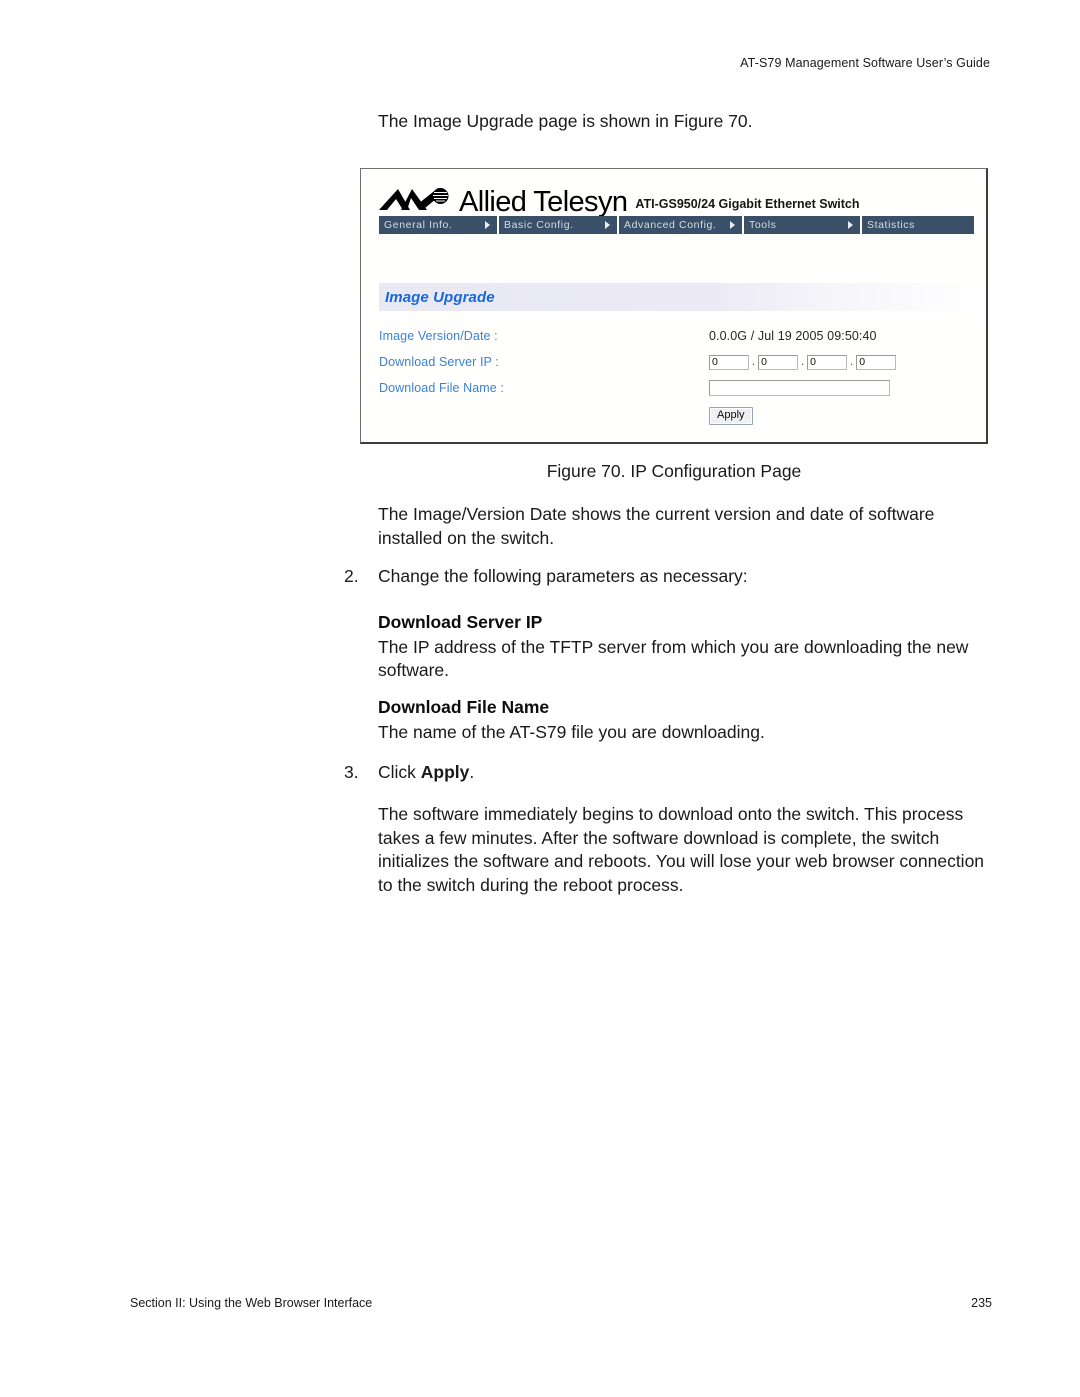 The image size is (1080, 1397). What do you see at coordinates (676, 362) in the screenshot?
I see `form-row-download-server-ip: Download Server IP : . . .` at bounding box center [676, 362].